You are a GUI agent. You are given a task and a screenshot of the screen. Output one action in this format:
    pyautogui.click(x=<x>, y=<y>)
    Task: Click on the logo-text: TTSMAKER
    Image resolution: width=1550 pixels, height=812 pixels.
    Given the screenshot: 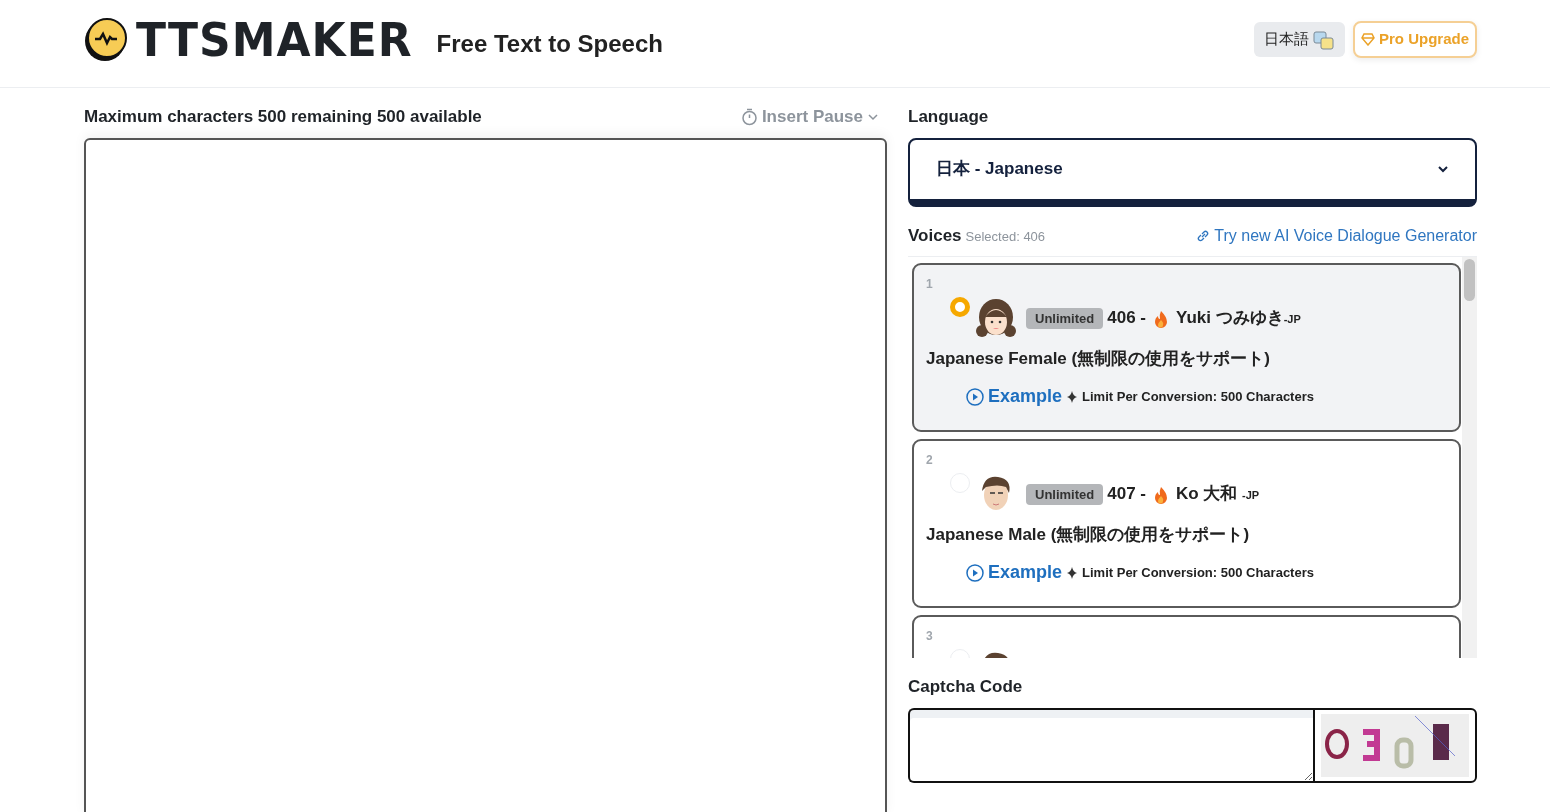 What is the action you would take?
    pyautogui.click(x=274, y=39)
    